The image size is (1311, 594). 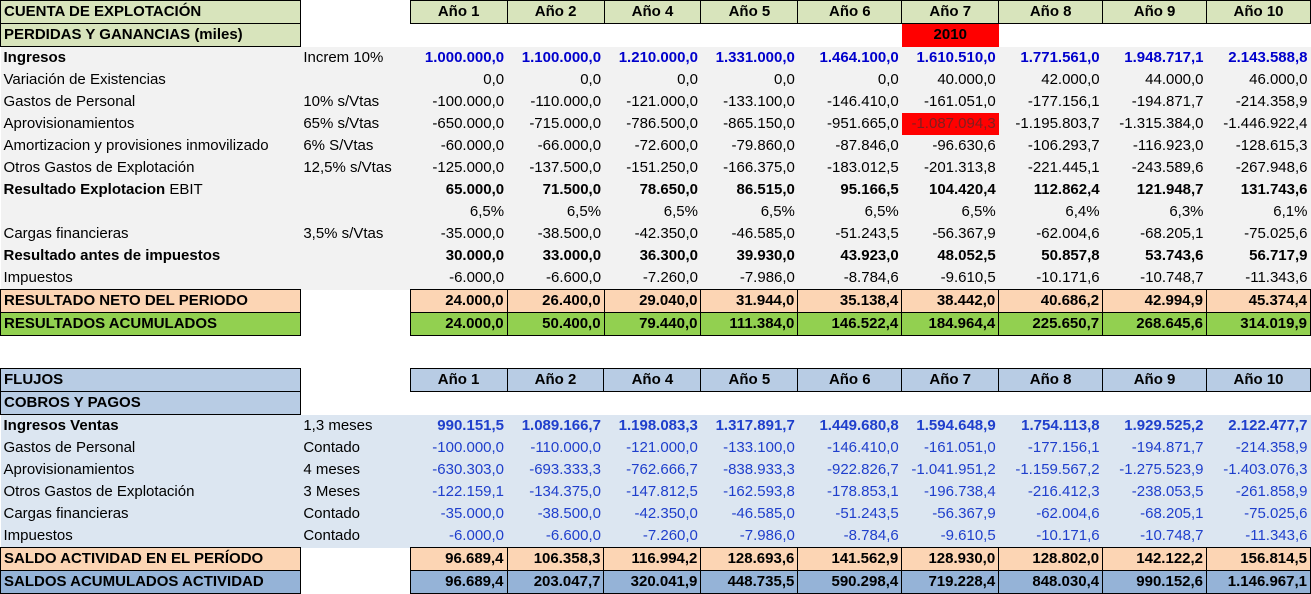 What do you see at coordinates (950, 168) in the screenshot?
I see `value-cell: -201.313,8` at bounding box center [950, 168].